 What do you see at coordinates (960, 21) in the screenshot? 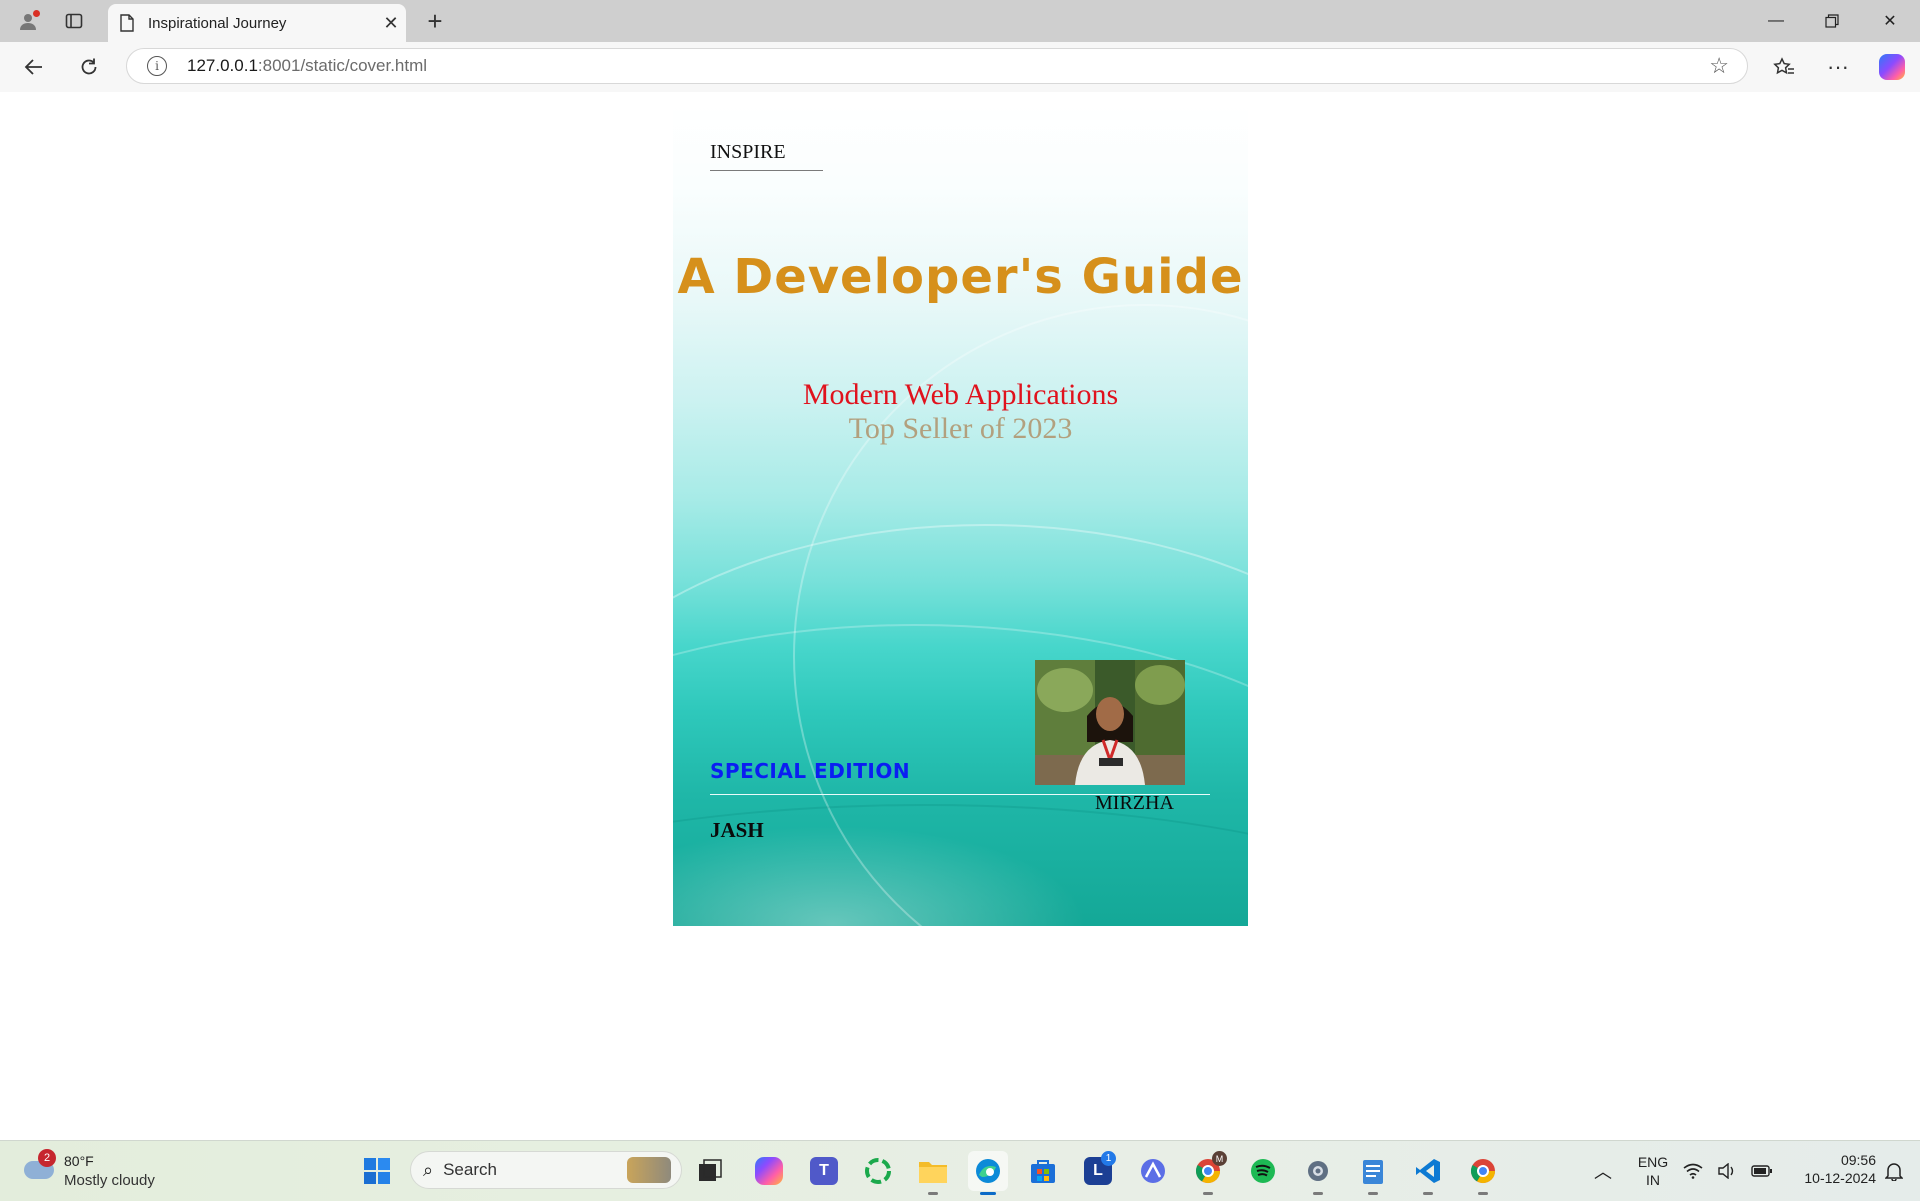
I see `browser-tab-bar: Inspirational Journey ✕ + — ✕` at bounding box center [960, 21].